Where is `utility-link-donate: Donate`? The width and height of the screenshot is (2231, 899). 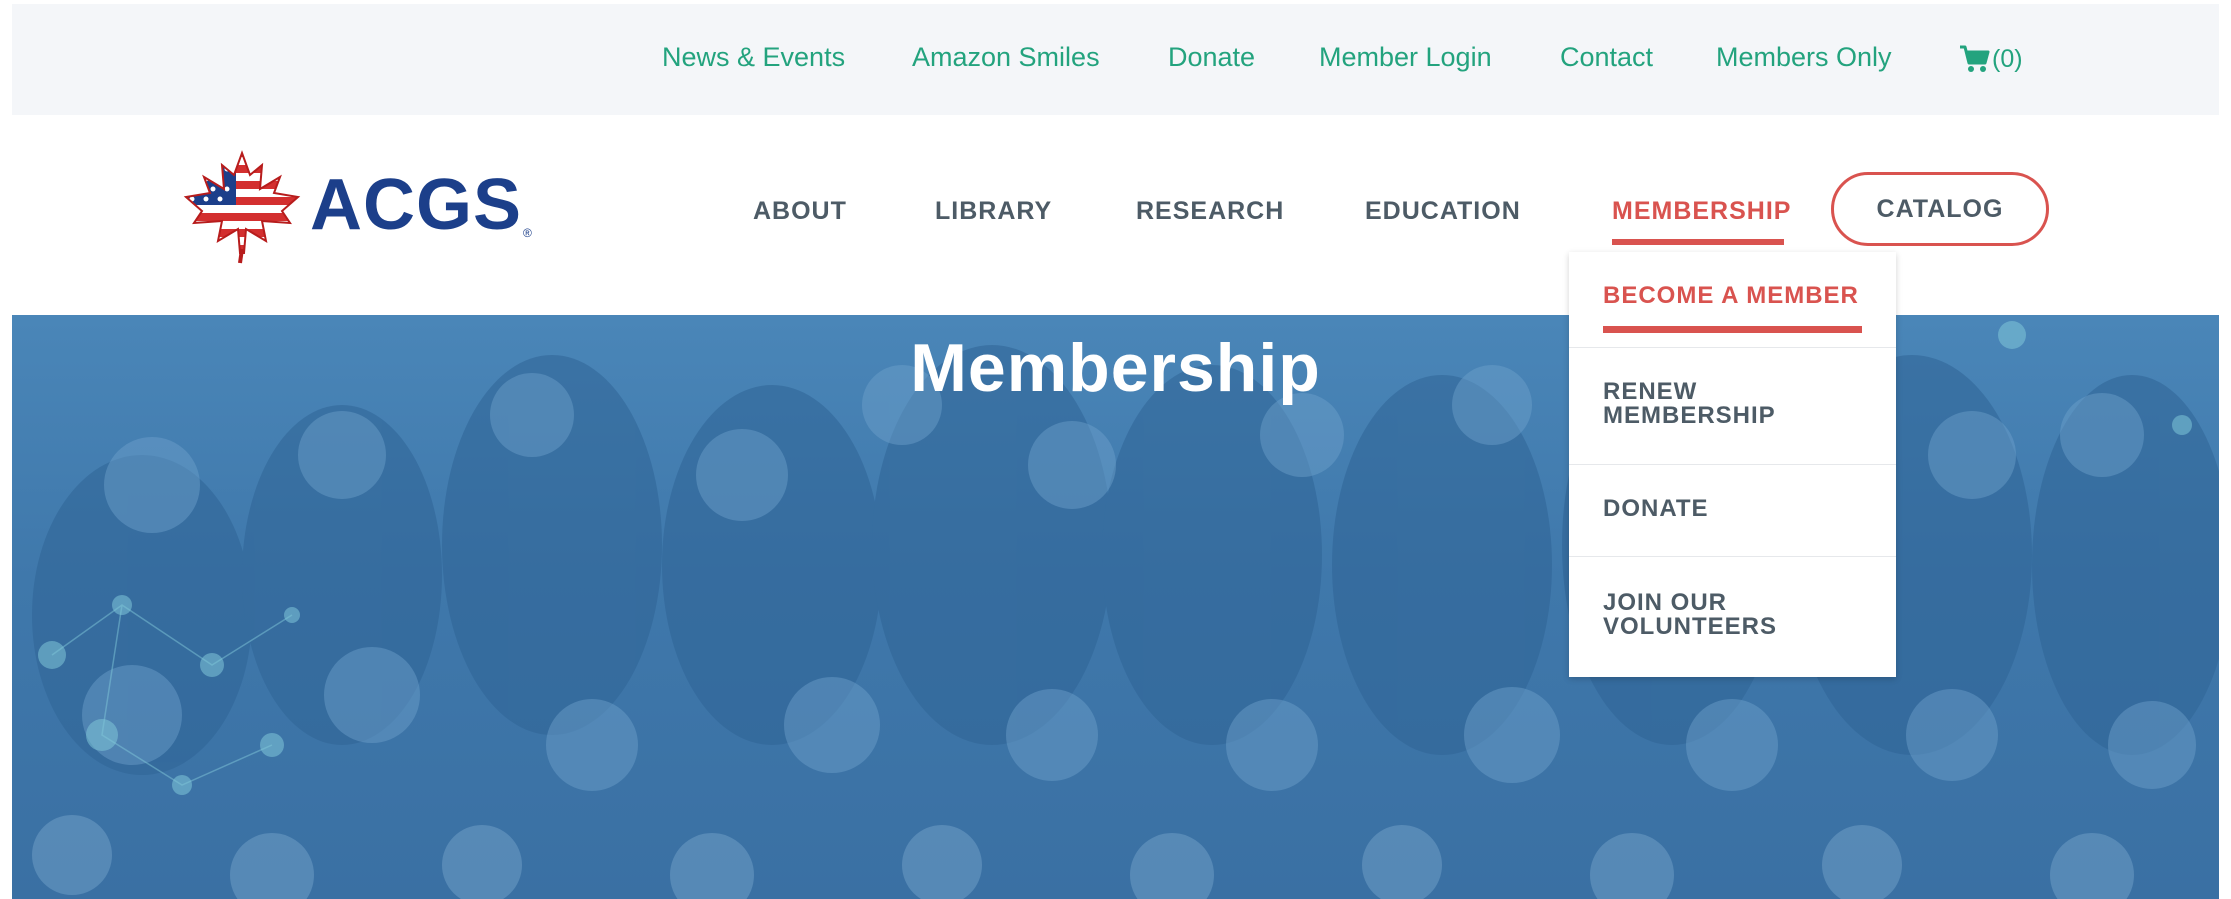
utility-link-donate: Donate is located at coordinates (1211, 57).